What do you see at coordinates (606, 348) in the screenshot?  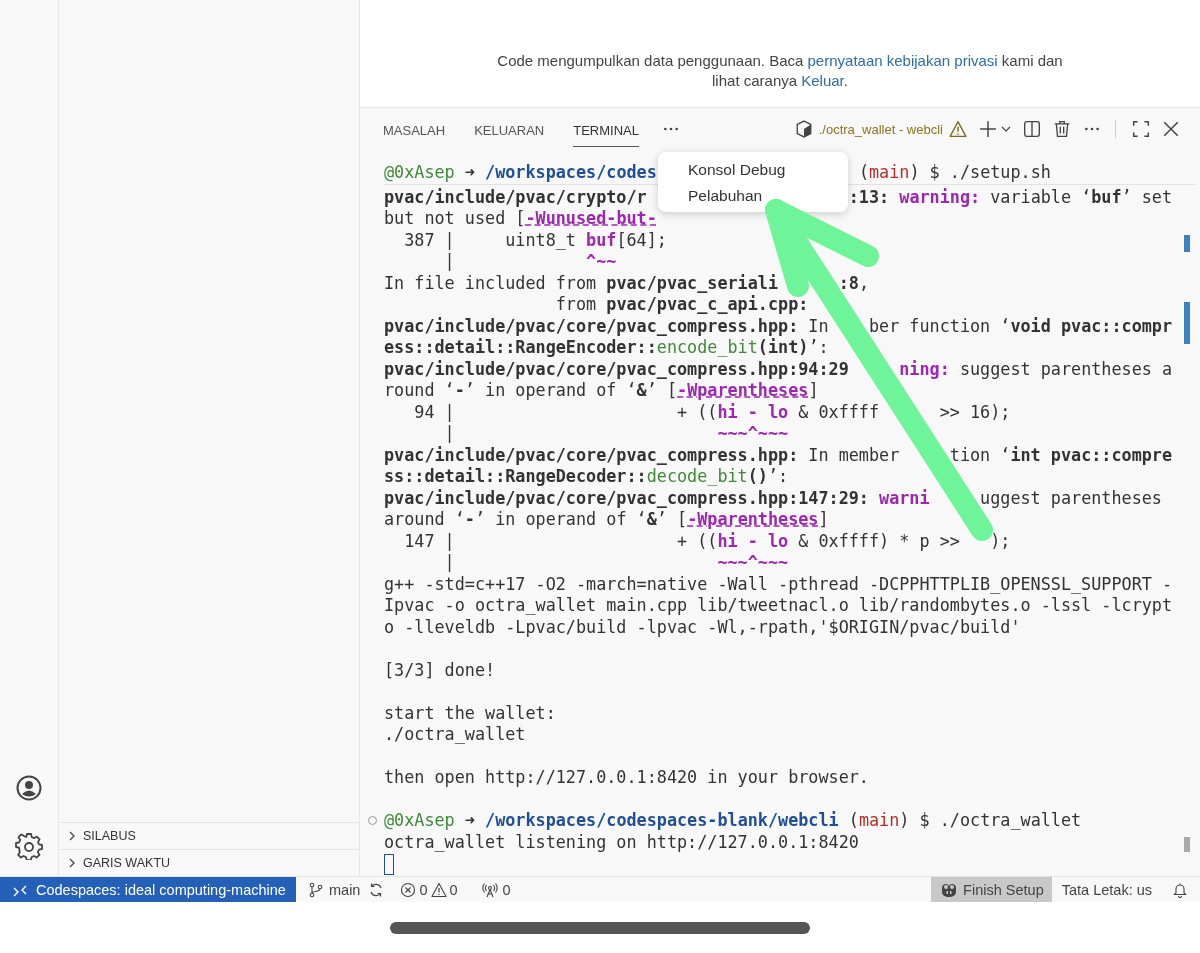 I see `terminal-text: ess::detail::RangeEncoder::encode_bit(int)’:` at bounding box center [606, 348].